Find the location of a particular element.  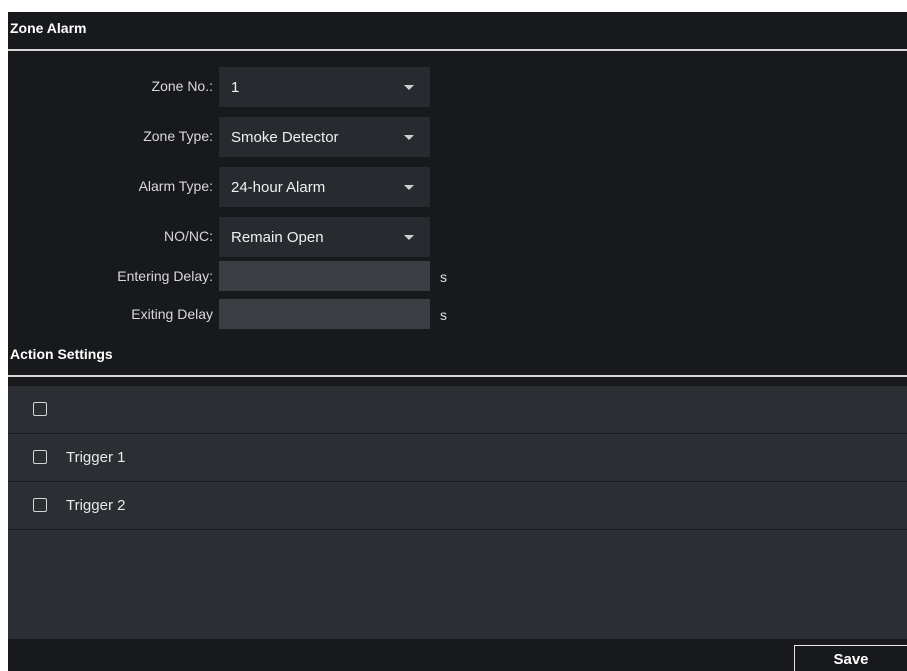

zone-no-label: Zone No.: is located at coordinates (182, 86).